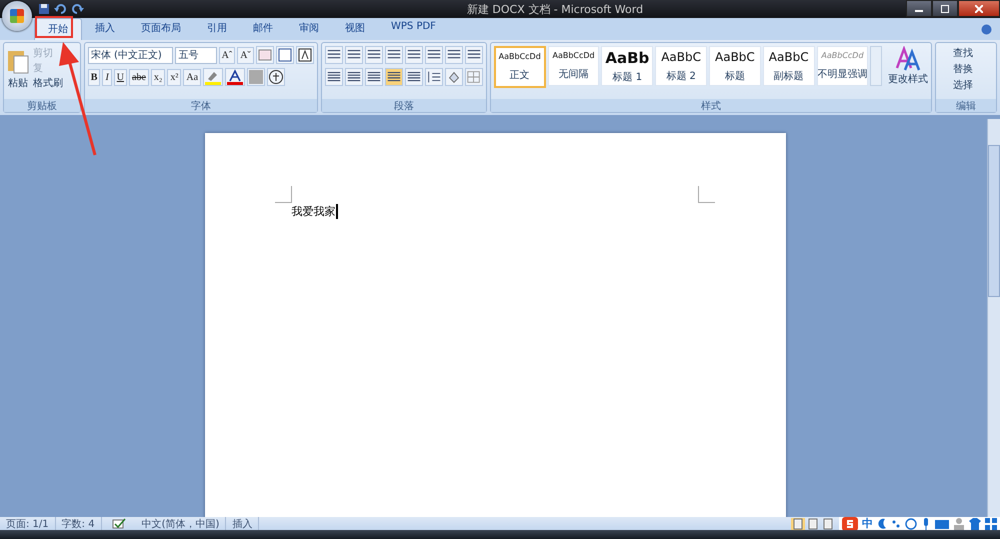 This screenshot has width=1000, height=539. I want to click on ribbon-tab: 插入, so click(105, 29).